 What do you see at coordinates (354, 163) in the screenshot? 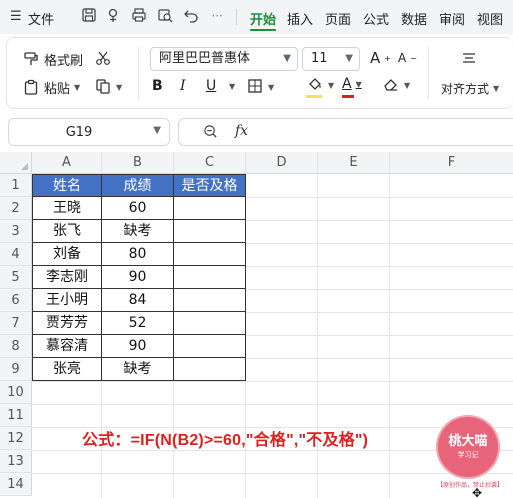
I see `column-header-e: E` at bounding box center [354, 163].